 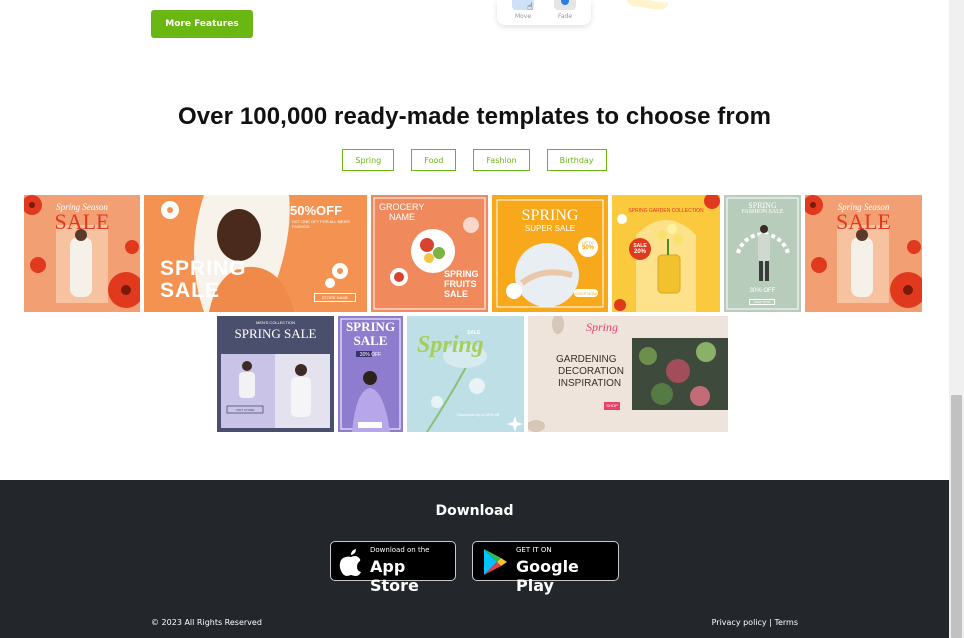 What do you see at coordinates (275, 374) in the screenshot?
I see `template-tile-mens-collection: MEN'S COLLECTION SPRING SALE VISIT STORE` at bounding box center [275, 374].